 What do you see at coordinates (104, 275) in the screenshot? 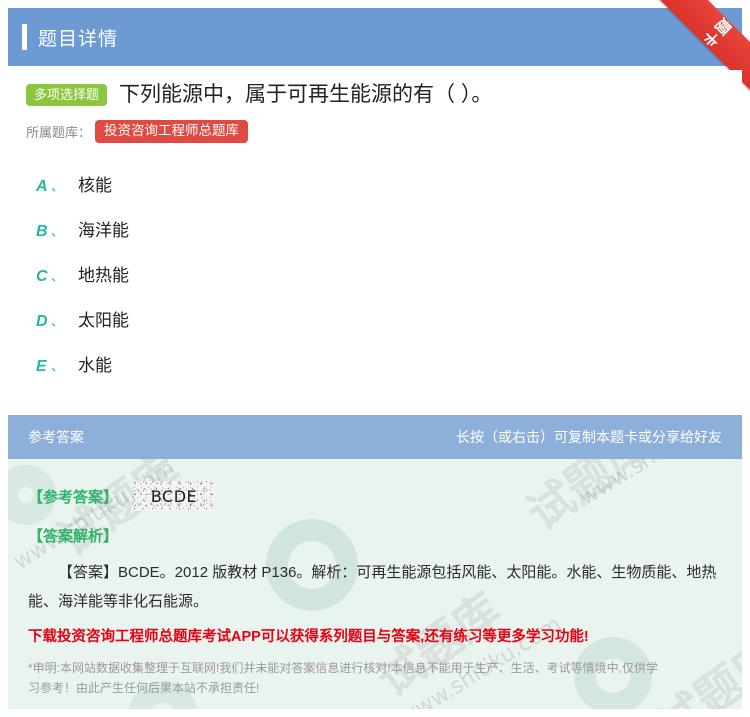
I see `option-text: 地热能` at bounding box center [104, 275].